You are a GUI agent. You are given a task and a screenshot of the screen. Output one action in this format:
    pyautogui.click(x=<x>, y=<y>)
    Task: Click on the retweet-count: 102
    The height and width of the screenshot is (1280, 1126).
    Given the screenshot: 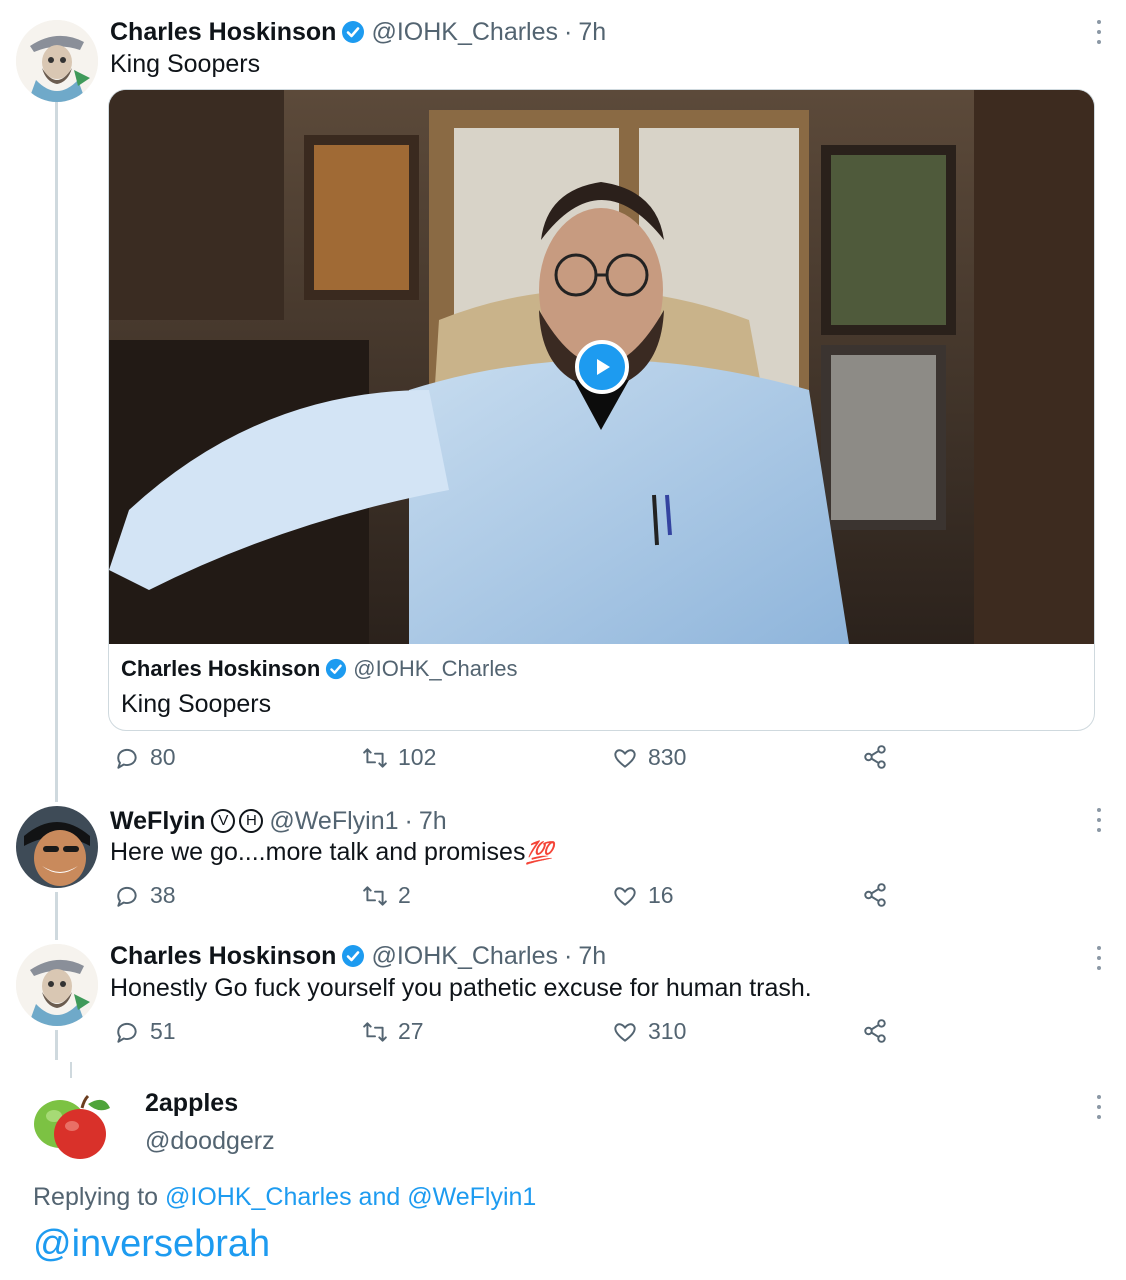 What is the action you would take?
    pyautogui.click(x=417, y=757)
    